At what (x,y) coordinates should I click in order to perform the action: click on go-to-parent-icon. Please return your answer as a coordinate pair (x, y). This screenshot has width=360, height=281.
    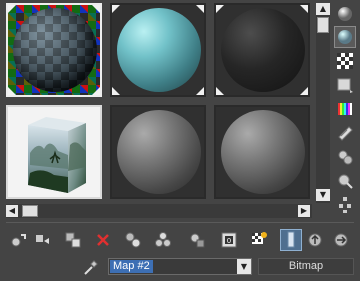
    Looking at the image, I should click on (315, 240).